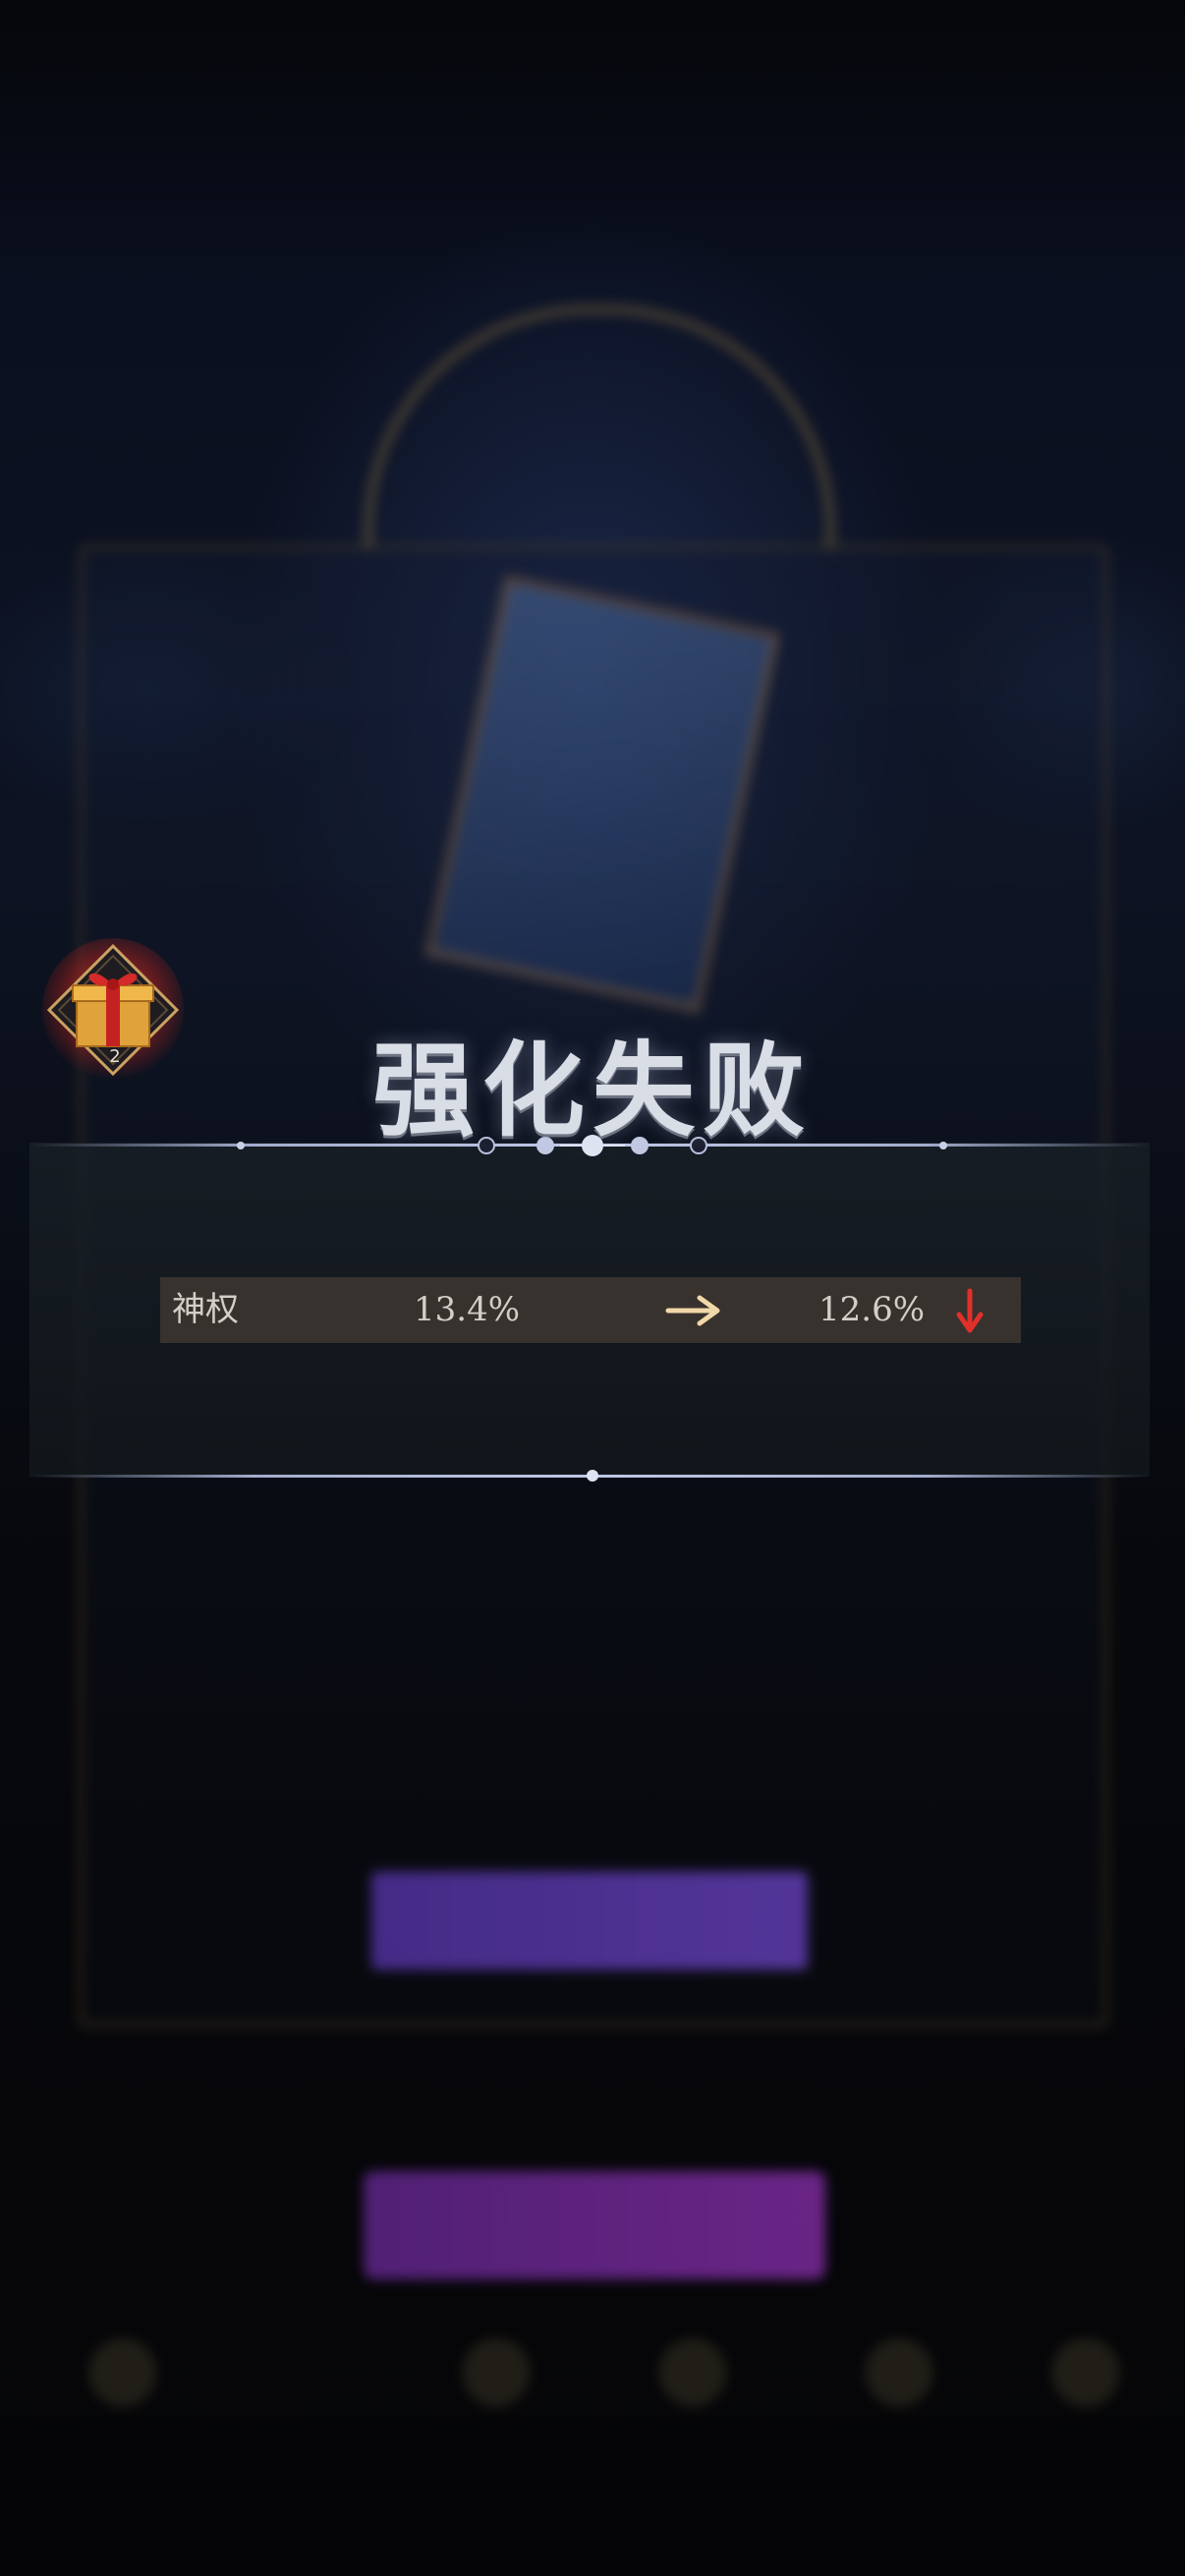  What do you see at coordinates (591, 1310) in the screenshot?
I see `stat-change-row: 神权 13.4% 12.6%` at bounding box center [591, 1310].